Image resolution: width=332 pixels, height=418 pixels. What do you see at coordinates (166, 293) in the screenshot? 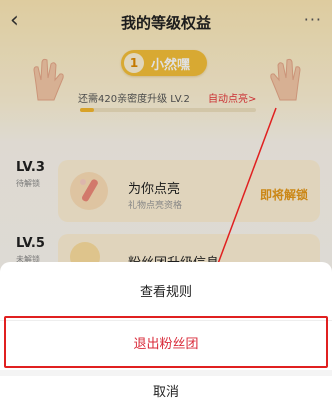
I see `view-rules-button: 查看规则` at bounding box center [166, 293].